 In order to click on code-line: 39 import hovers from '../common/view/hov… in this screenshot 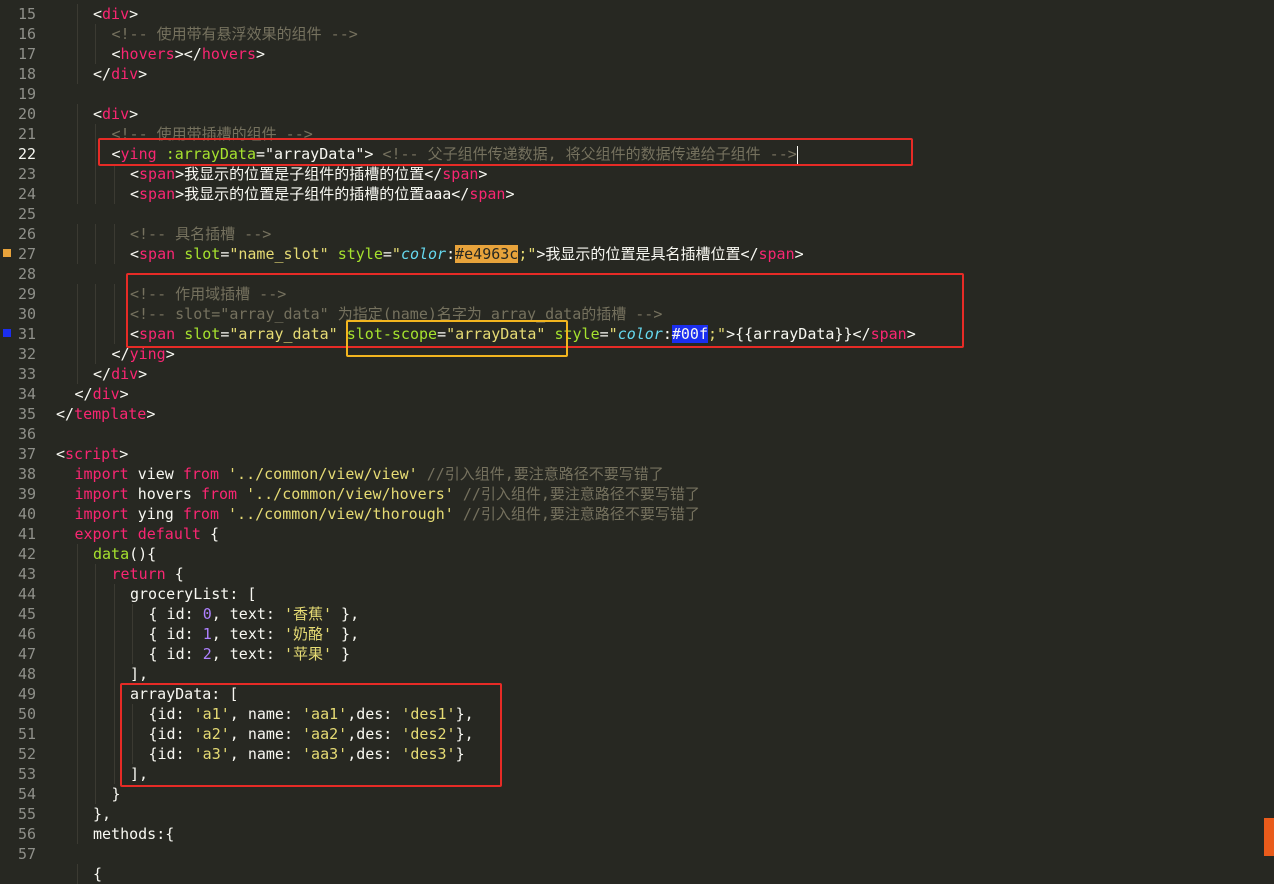, I will do `click(630, 494)`.